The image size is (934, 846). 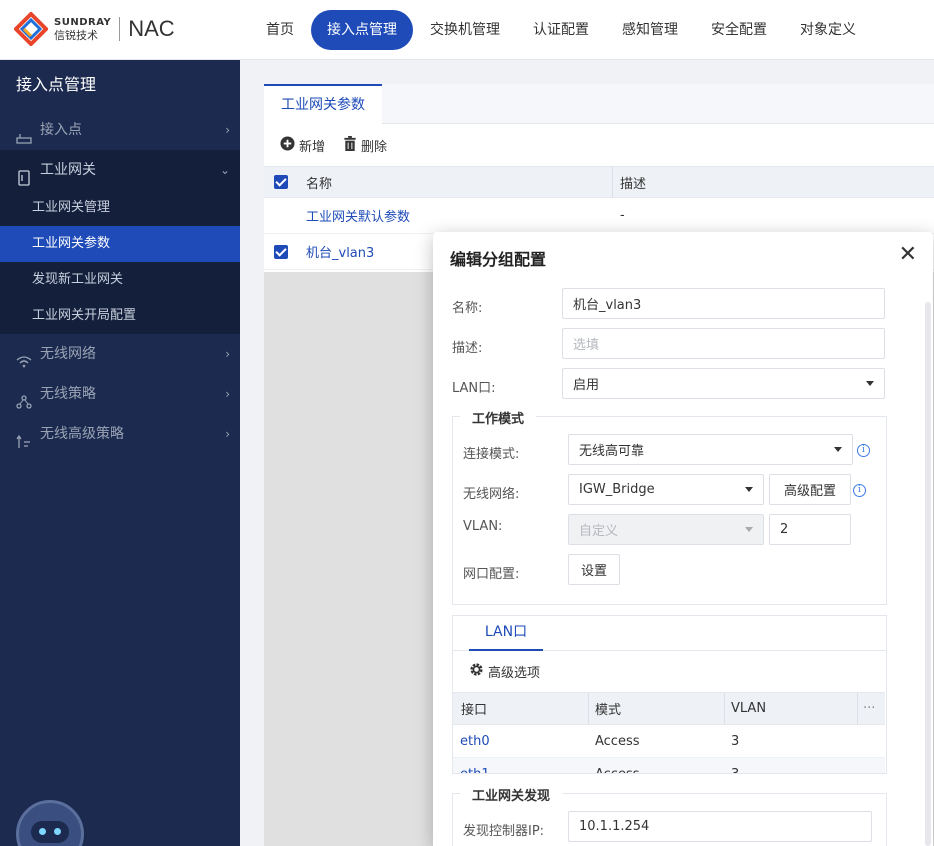 I want to click on brand-name-en: SUNDRAY, so click(x=83, y=22).